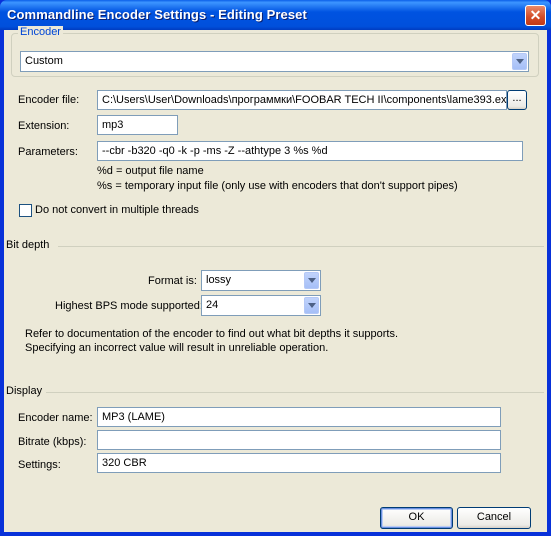 This screenshot has width=551, height=536. Describe the element at coordinates (24, 391) in the screenshot. I see `display-header: Display` at that location.